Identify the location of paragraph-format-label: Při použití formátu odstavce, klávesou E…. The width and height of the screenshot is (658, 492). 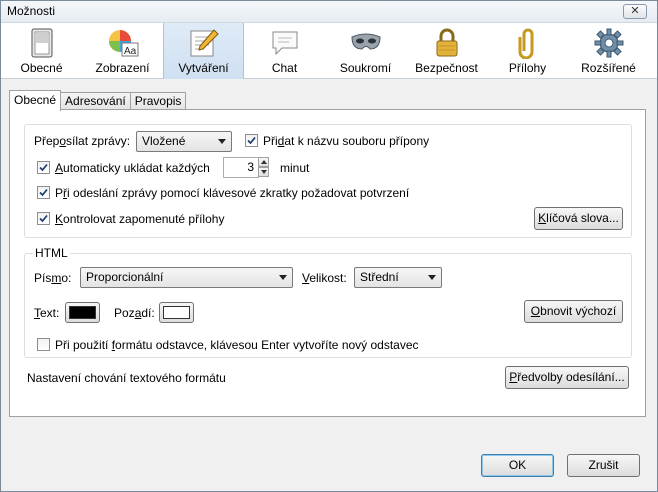
(237, 345).